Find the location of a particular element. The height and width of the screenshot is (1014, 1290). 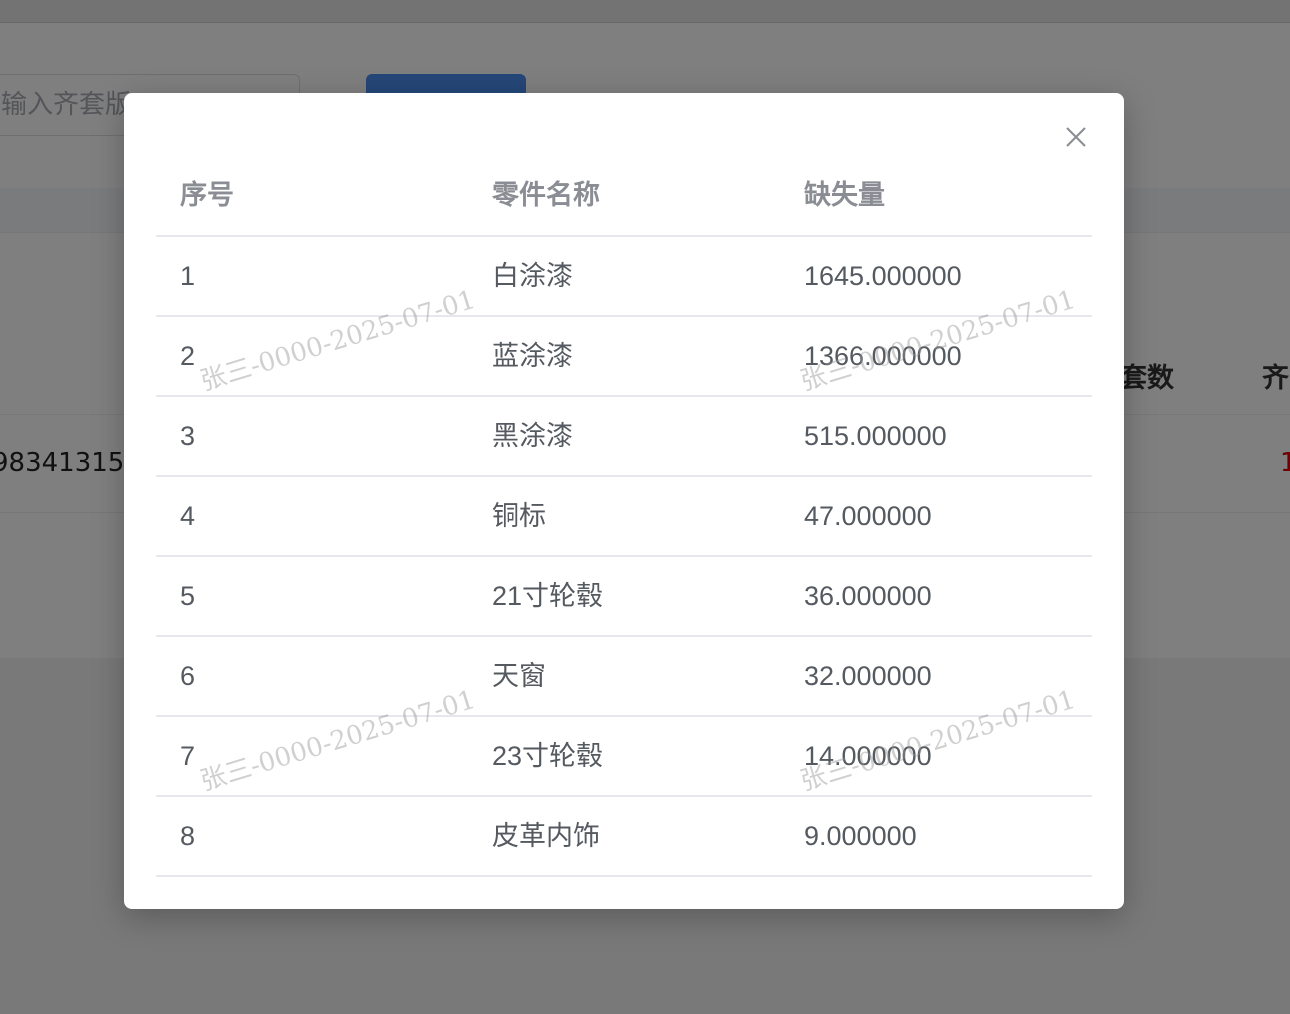

row-part-name: 天窗 is located at coordinates (519, 676).